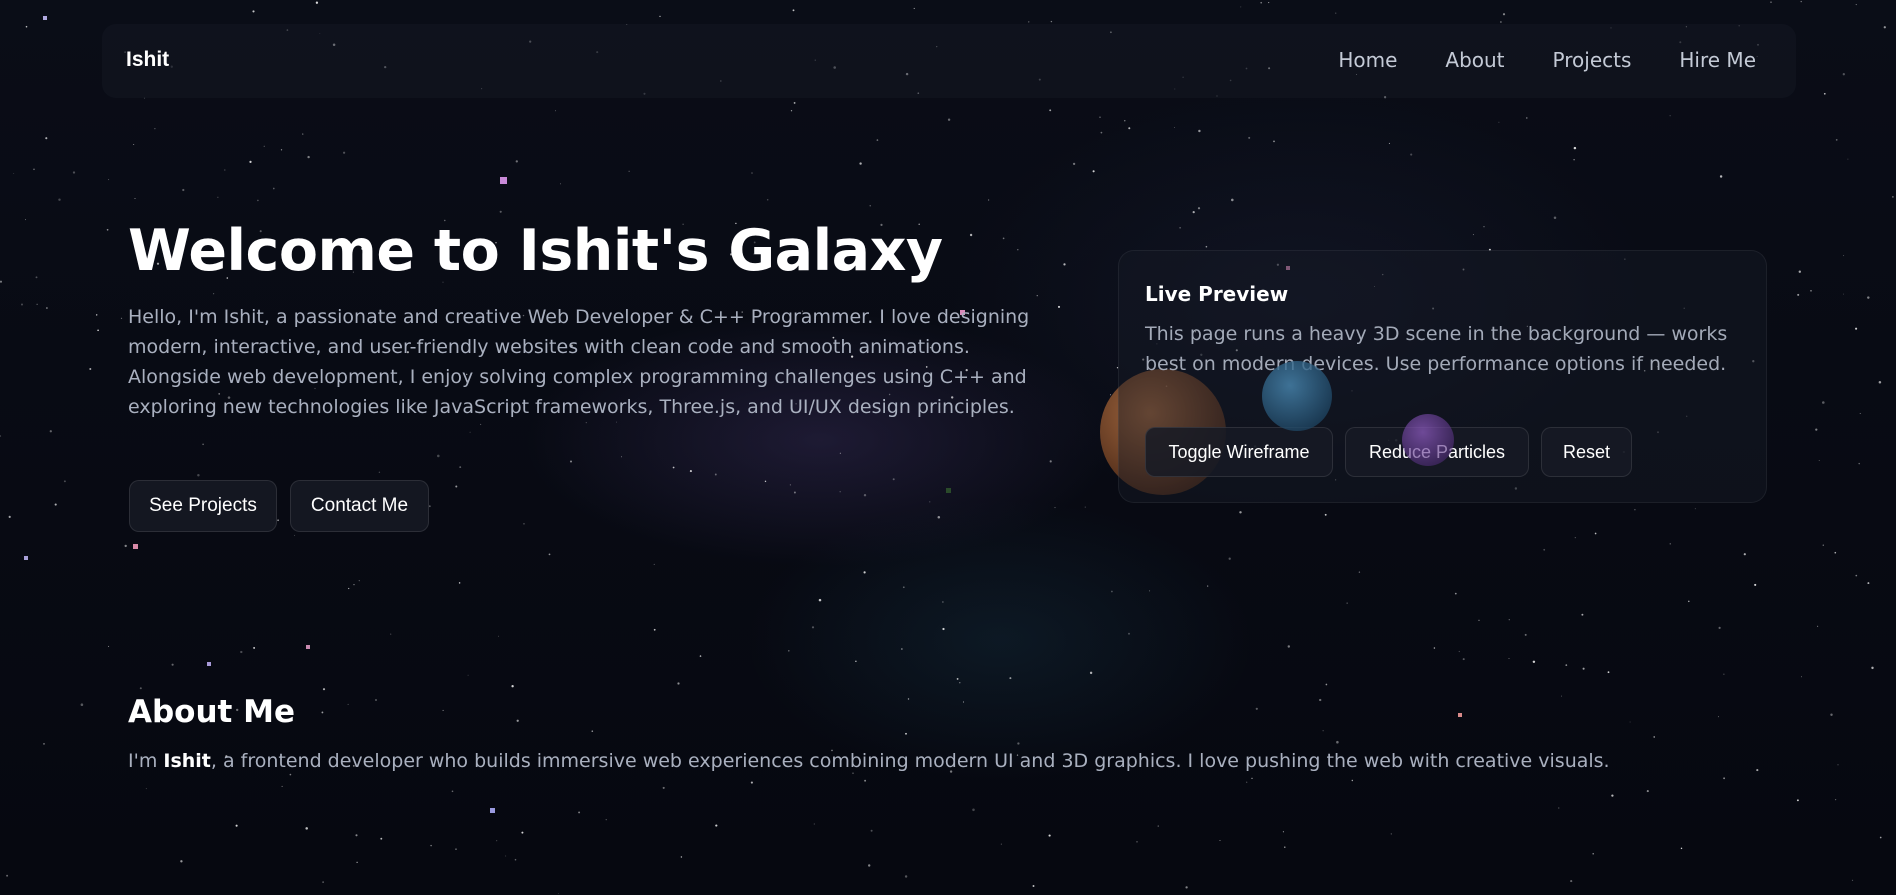  Describe the element at coordinates (1239, 452) in the screenshot. I see `toggle-wireframe-button: Toggle Wireframe` at that location.